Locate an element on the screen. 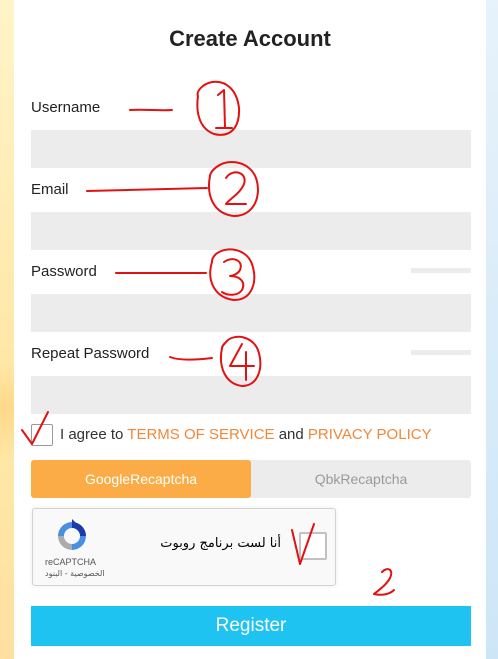 The image size is (498, 659). recaptcha-label: أنا لست برنامج روبوت is located at coordinates (220, 543).